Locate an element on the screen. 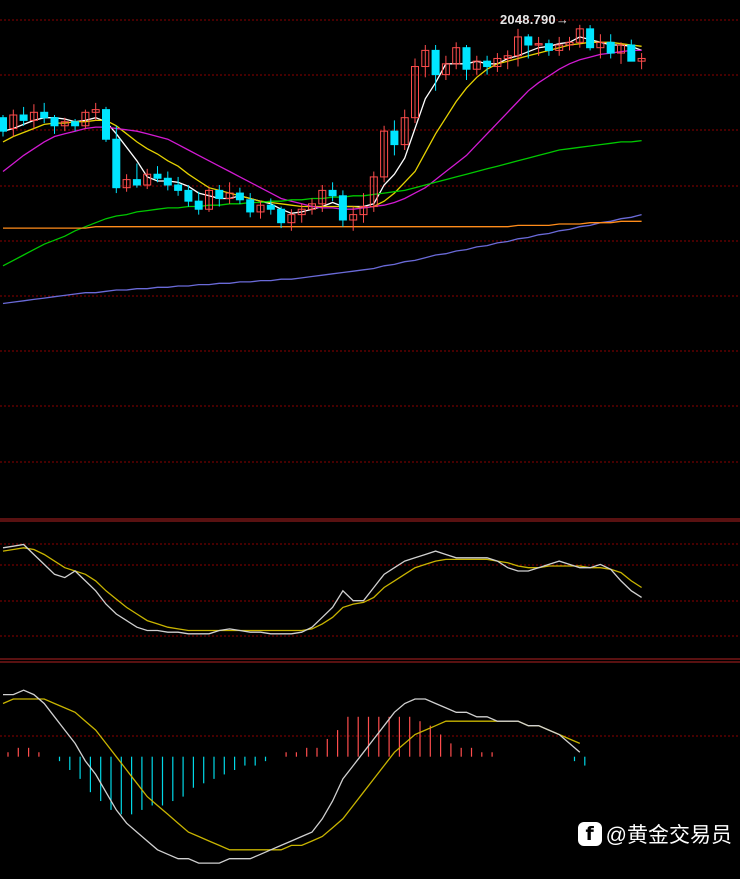 The height and width of the screenshot is (879, 740). macd-dea-line is located at coordinates (291, 774).